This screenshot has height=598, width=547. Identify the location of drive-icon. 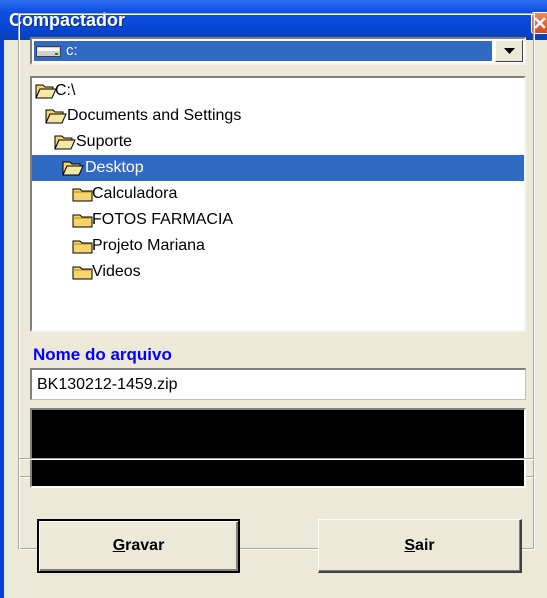
(48, 51).